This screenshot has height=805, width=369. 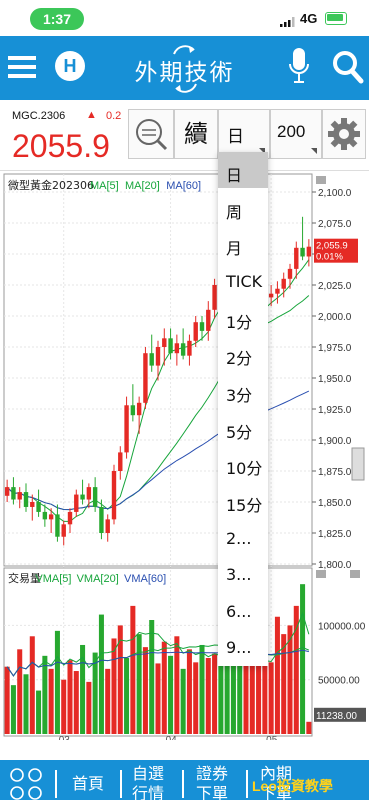 What do you see at coordinates (91, 115) in the screenshot?
I see `change-arrow-icon: ▲` at bounding box center [91, 115].